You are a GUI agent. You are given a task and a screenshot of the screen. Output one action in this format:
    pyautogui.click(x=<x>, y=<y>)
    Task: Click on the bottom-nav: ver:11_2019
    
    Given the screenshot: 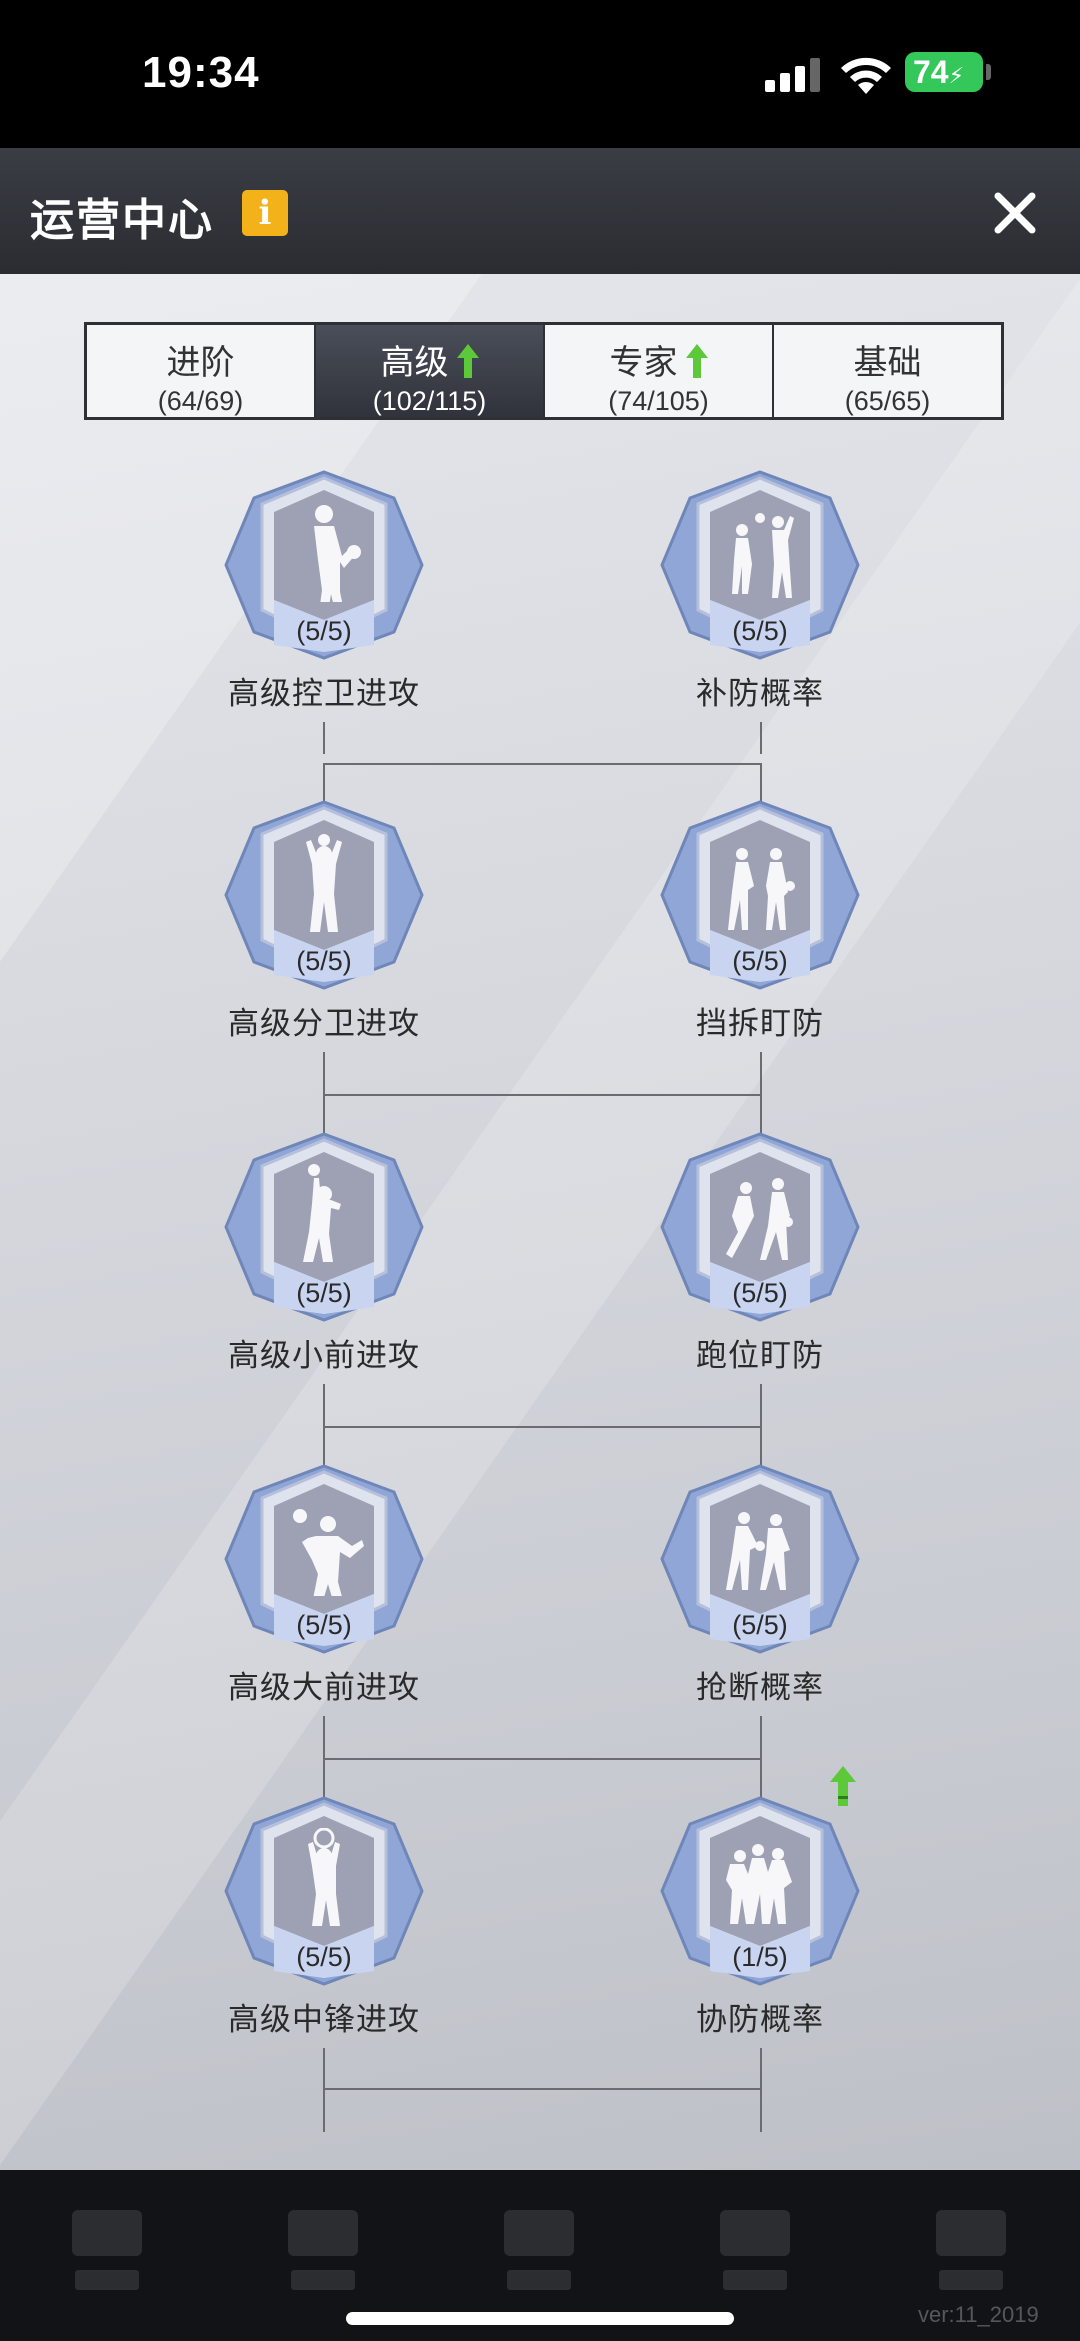 What is the action you would take?
    pyautogui.click(x=540, y=2255)
    